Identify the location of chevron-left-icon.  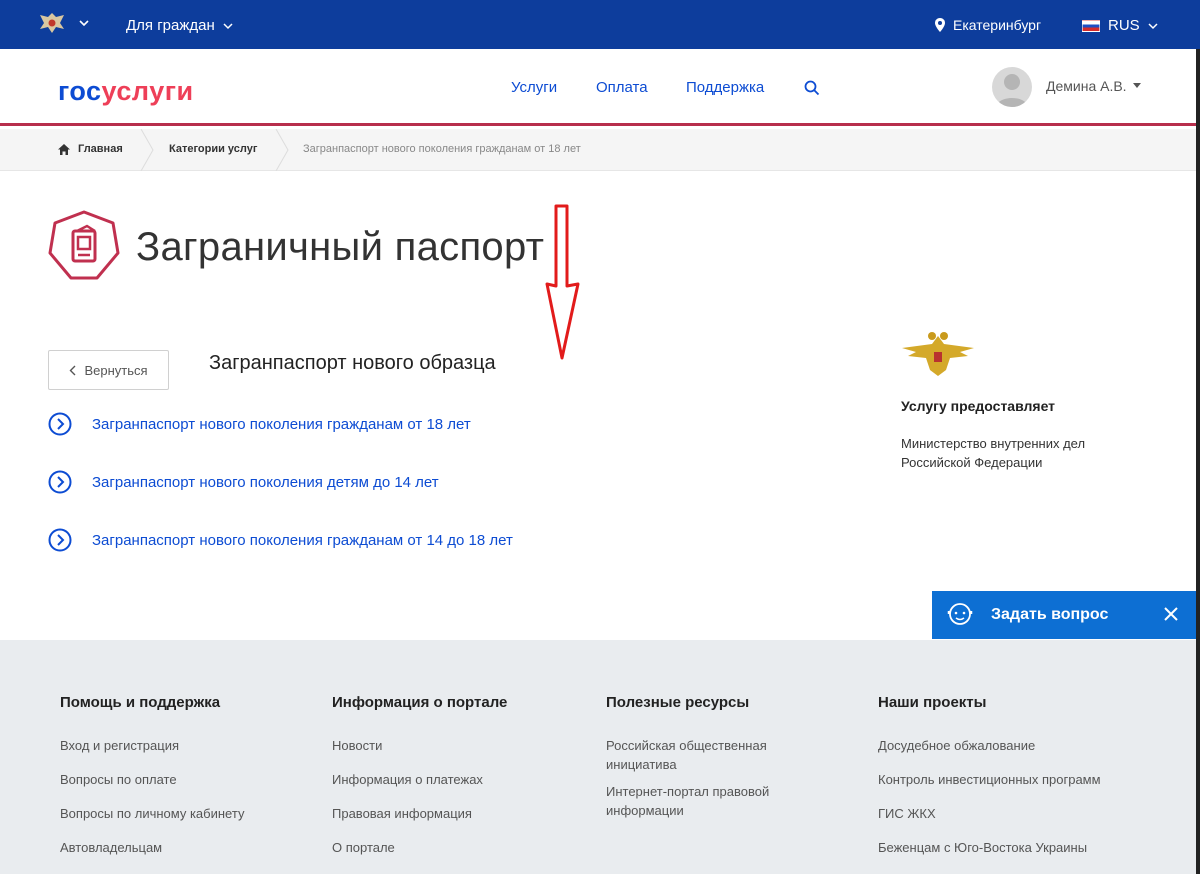
(72, 370).